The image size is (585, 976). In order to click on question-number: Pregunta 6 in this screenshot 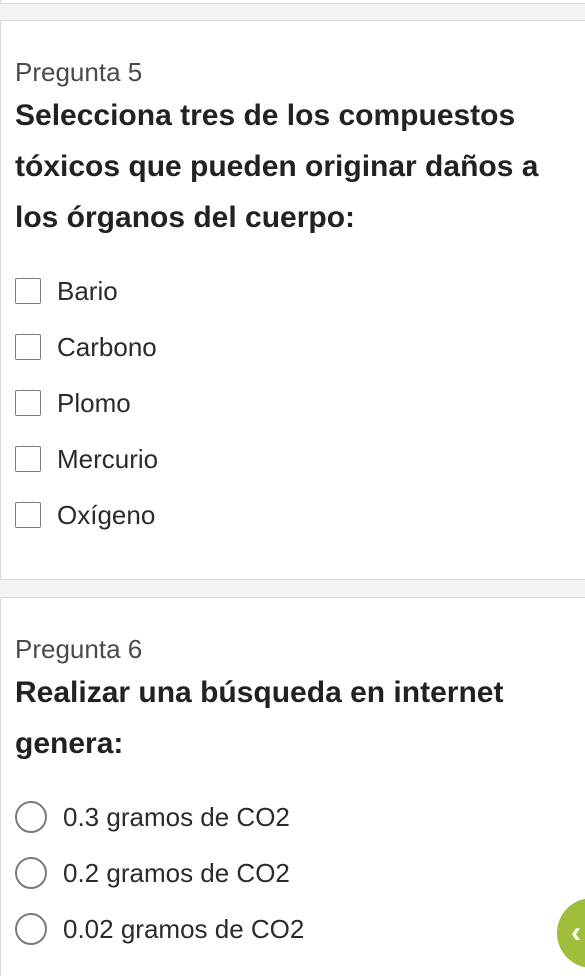, I will do `click(79, 649)`.